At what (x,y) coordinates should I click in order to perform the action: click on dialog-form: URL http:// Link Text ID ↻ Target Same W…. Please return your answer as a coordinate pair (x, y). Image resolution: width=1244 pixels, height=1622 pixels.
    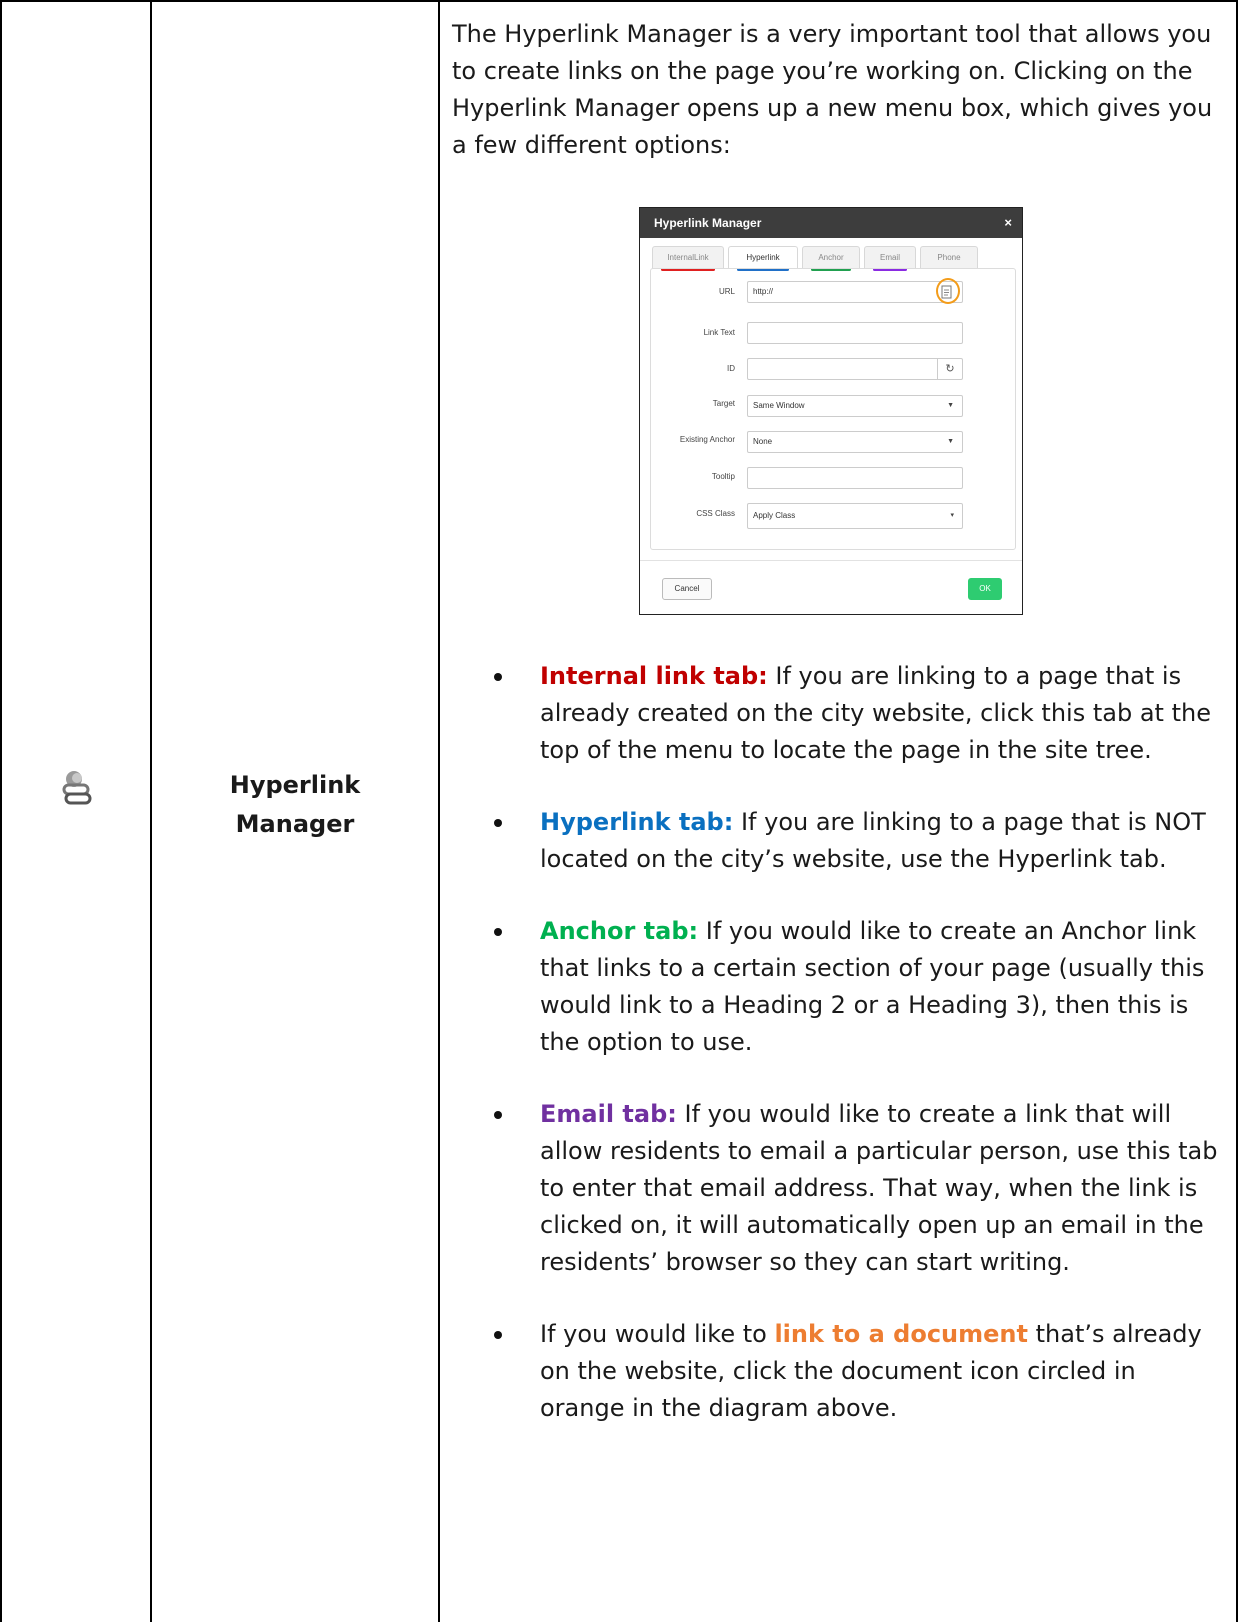
    Looking at the image, I should click on (833, 409).